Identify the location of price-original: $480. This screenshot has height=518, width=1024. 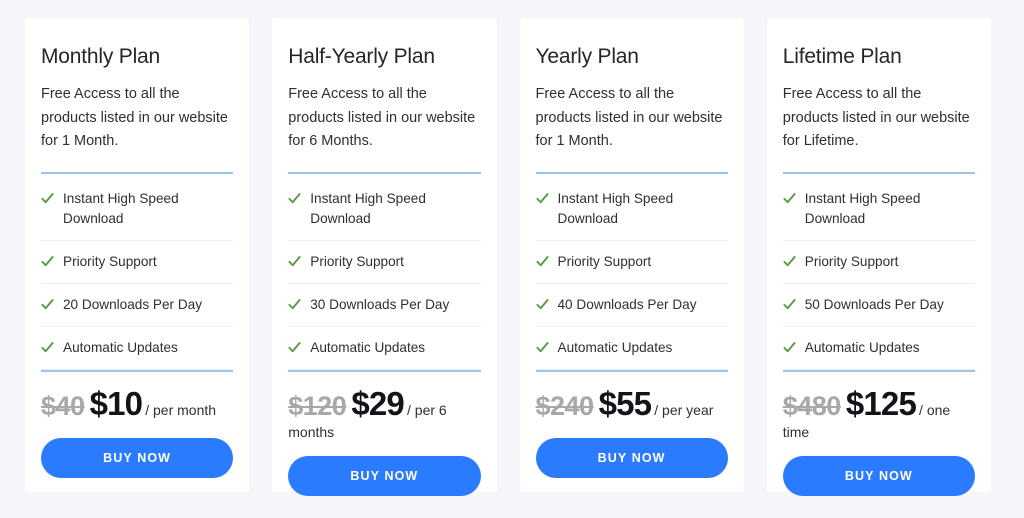
(812, 405).